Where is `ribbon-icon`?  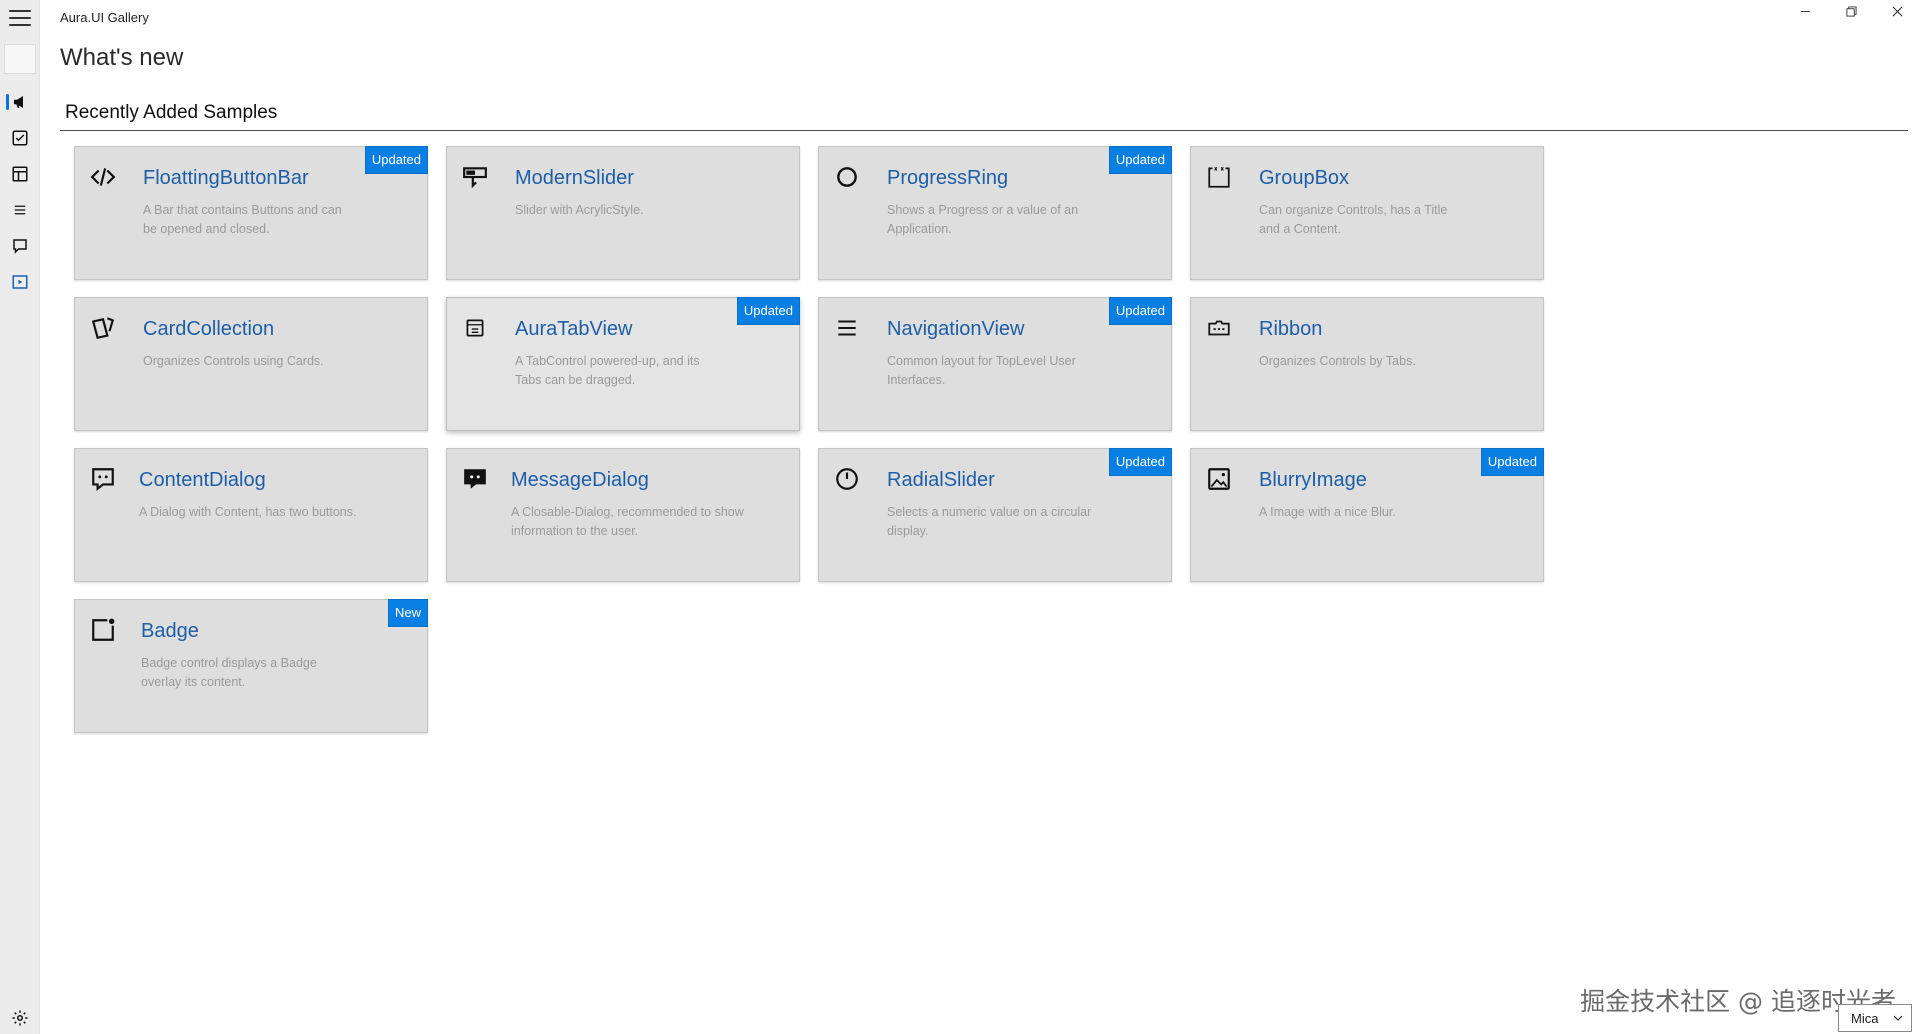 ribbon-icon is located at coordinates (1219, 328).